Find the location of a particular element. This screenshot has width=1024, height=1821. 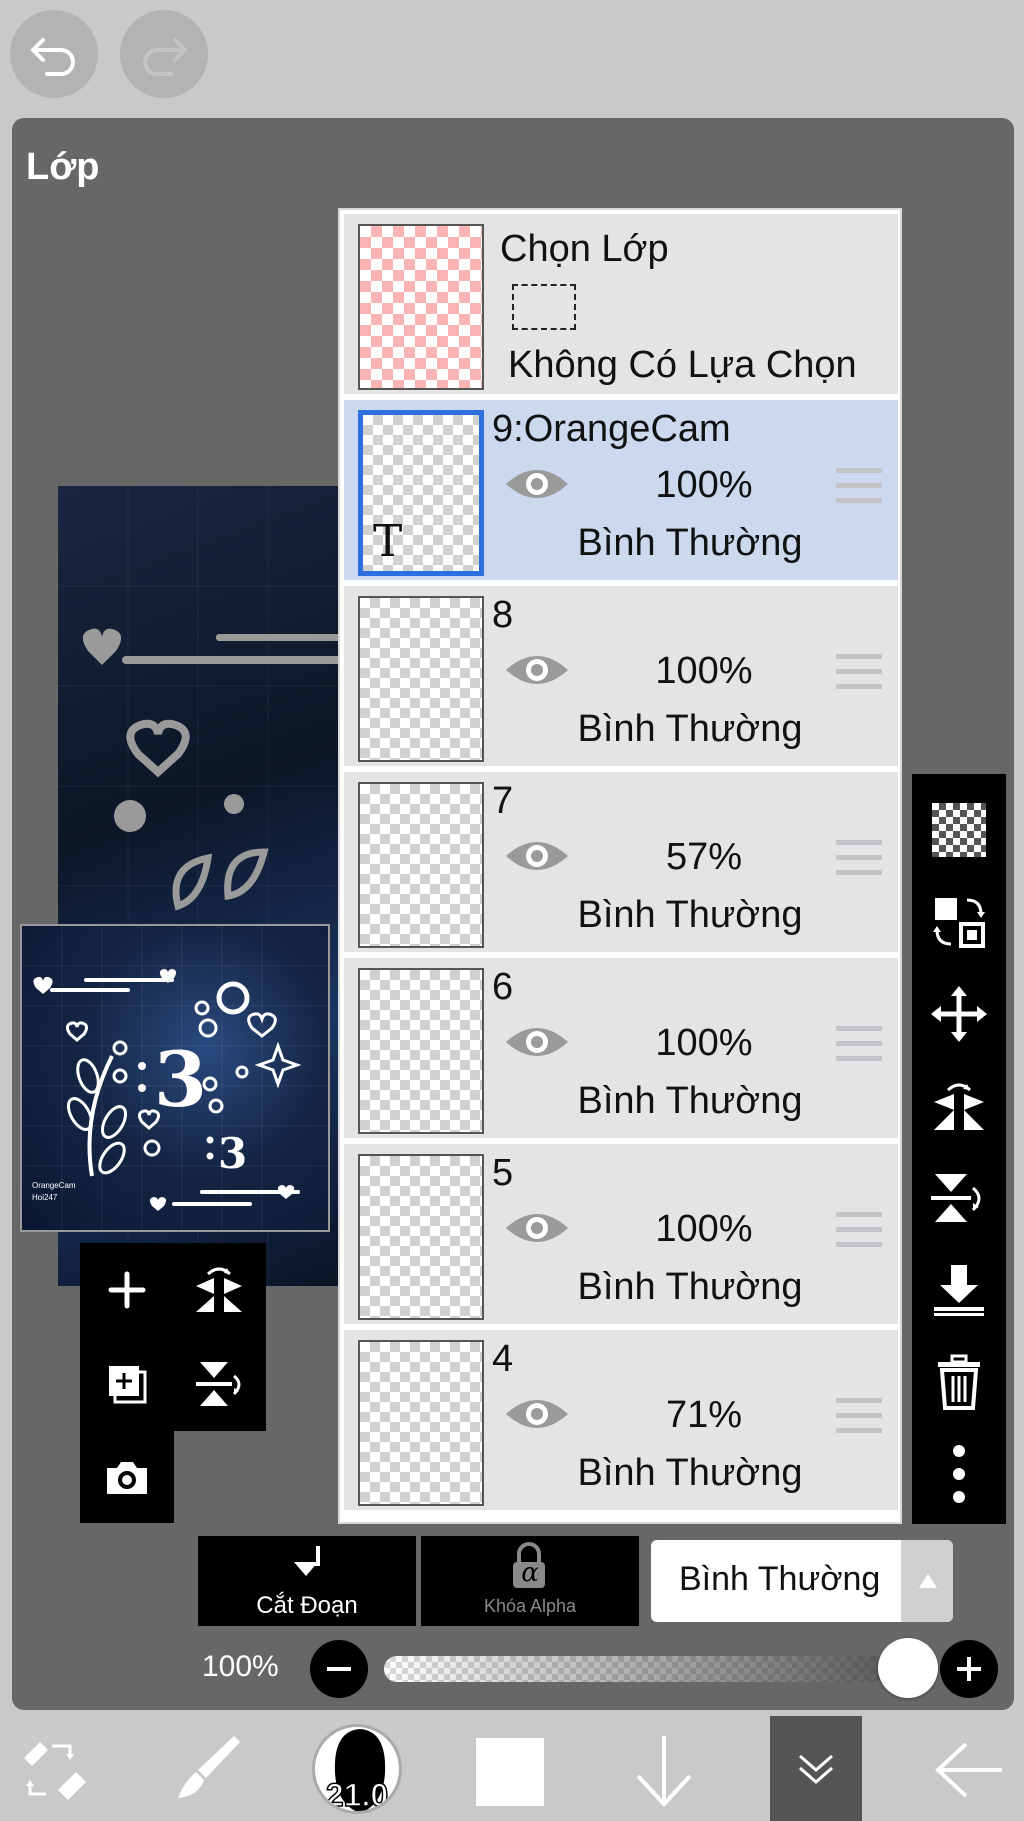

bottom-toolbar: 21.0 is located at coordinates (512, 1768).